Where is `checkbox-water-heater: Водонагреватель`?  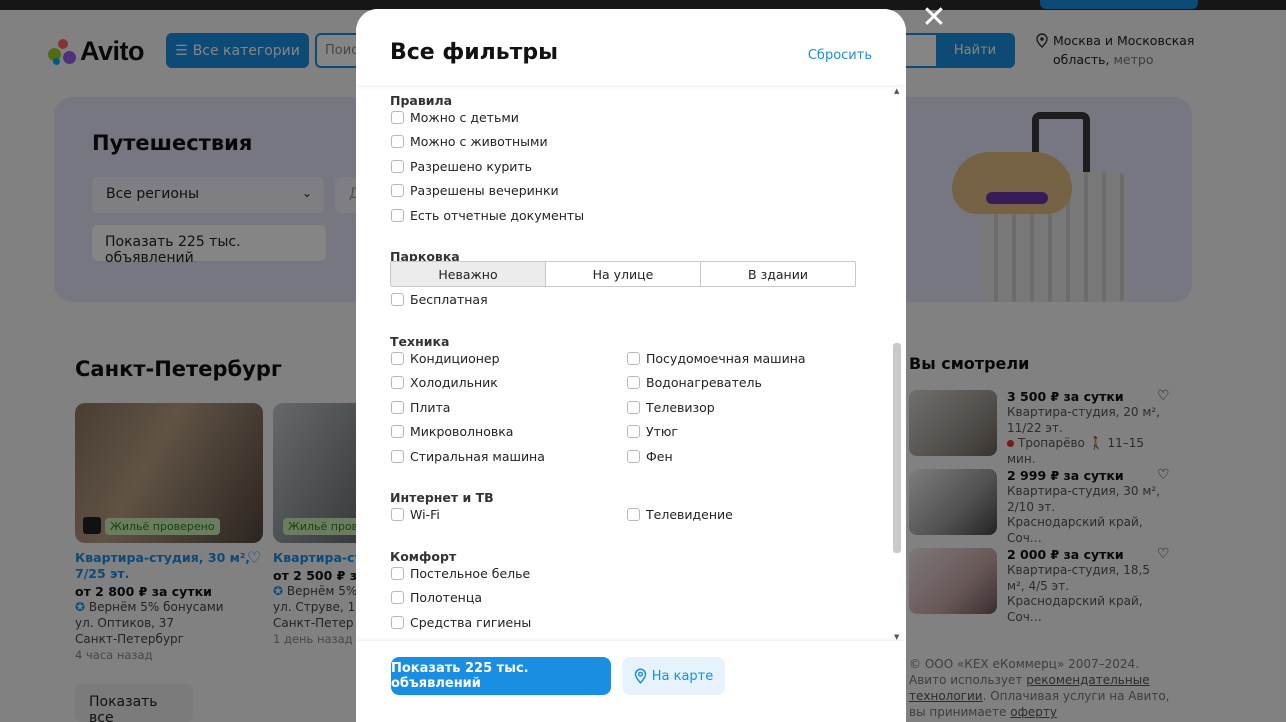
checkbox-water-heater: Водонагреватель is located at coordinates (694, 382).